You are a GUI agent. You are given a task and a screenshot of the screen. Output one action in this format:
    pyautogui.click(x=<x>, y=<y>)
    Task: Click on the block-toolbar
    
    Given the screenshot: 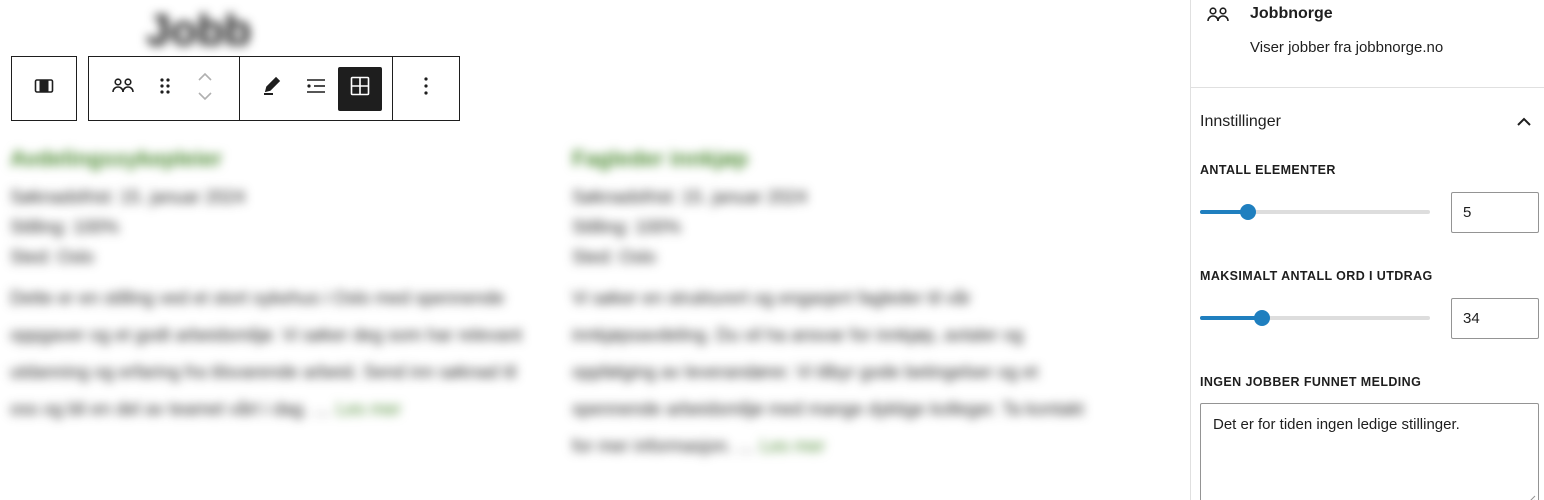 What is the action you would take?
    pyautogui.click(x=235, y=88)
    